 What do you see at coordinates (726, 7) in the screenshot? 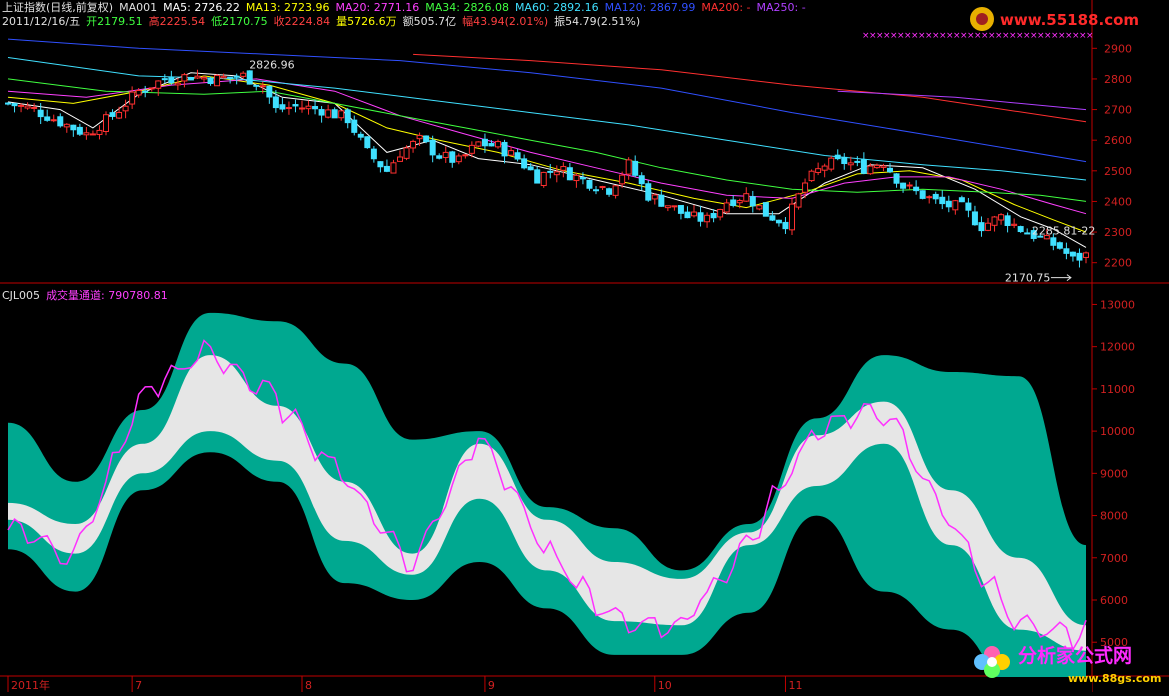
I see `ma-legend-item-8: MA200: -` at bounding box center [726, 7].